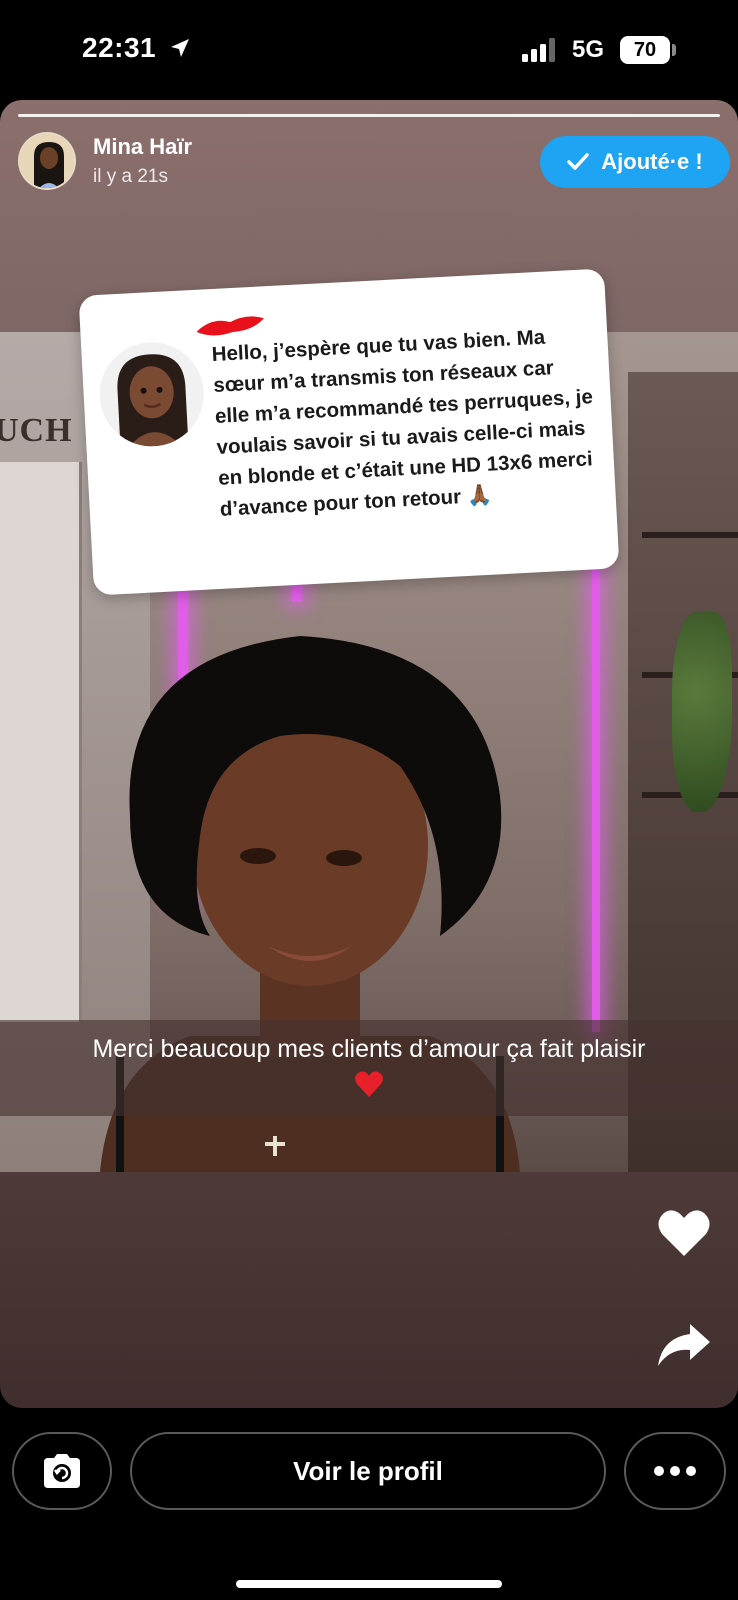  I want to click on view-profile-button: Voir le profil, so click(368, 1471).